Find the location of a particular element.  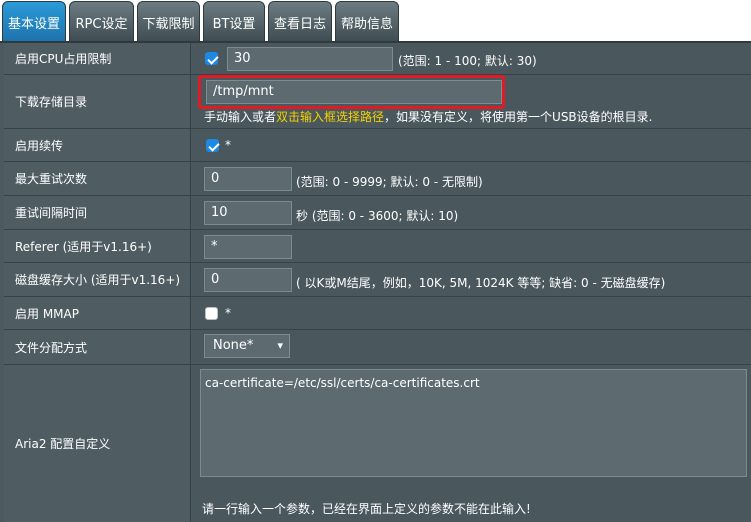

continue-star: * is located at coordinates (228, 145).